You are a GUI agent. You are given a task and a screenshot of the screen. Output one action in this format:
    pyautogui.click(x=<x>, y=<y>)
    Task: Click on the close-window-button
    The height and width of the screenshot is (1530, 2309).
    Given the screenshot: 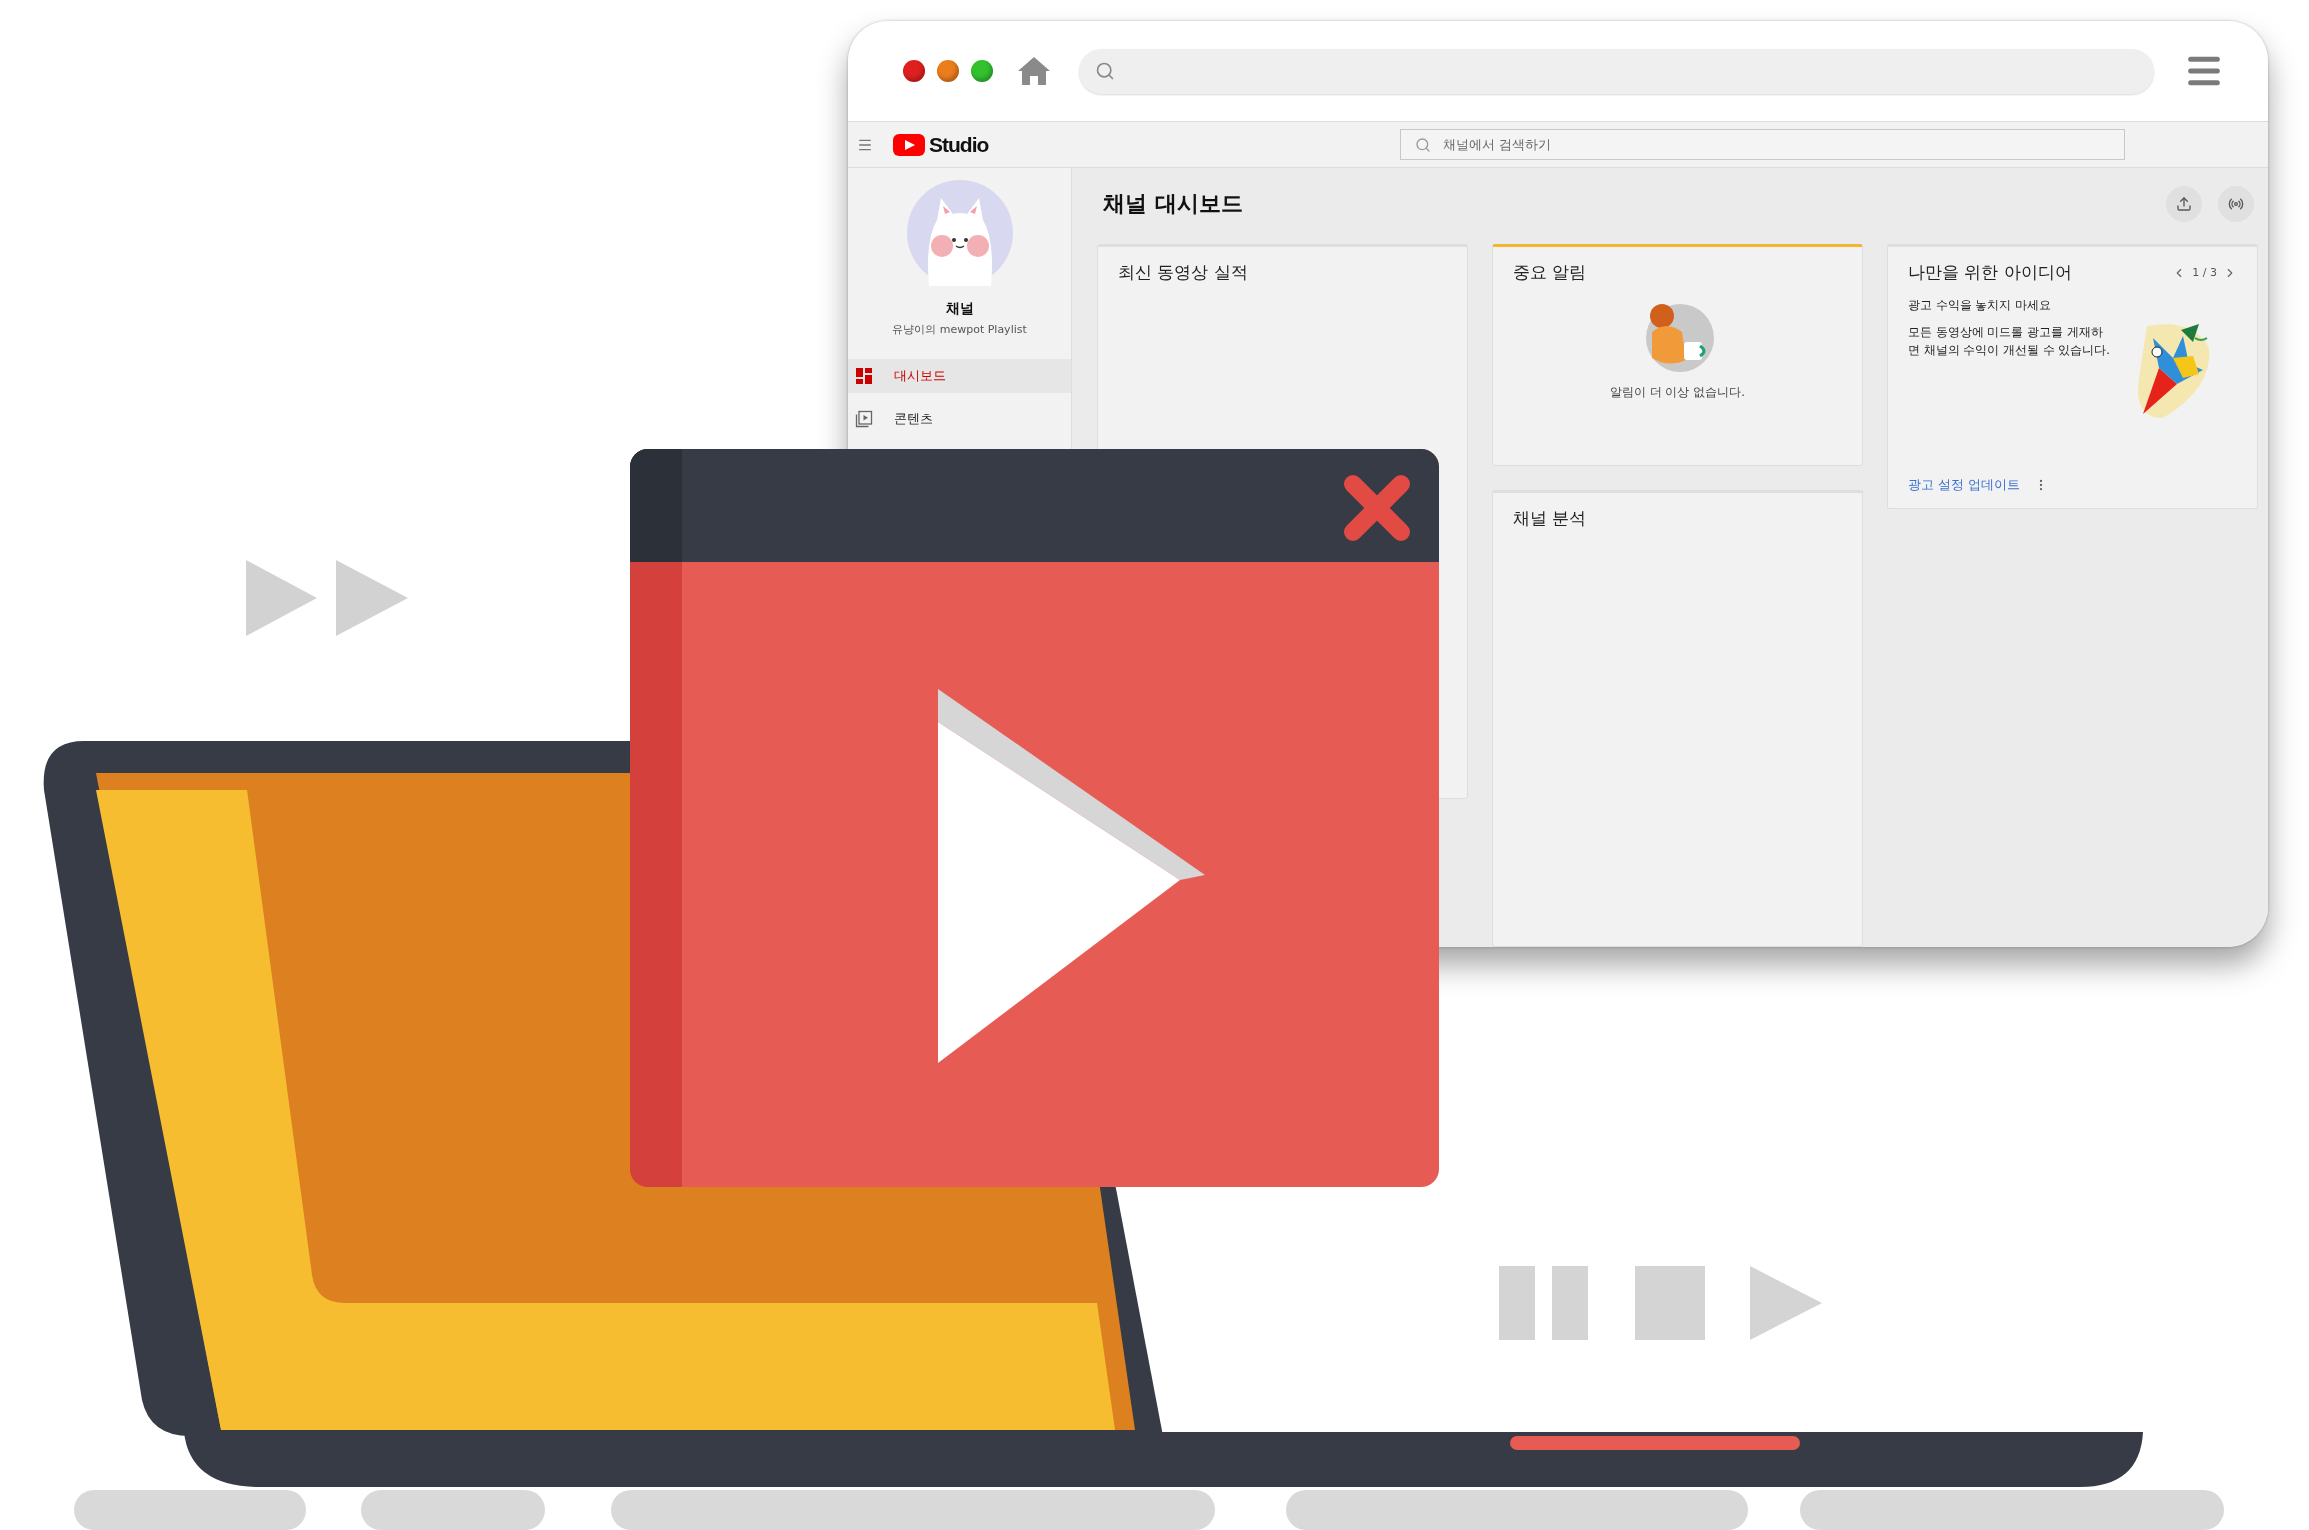 What is the action you would take?
    pyautogui.click(x=914, y=71)
    